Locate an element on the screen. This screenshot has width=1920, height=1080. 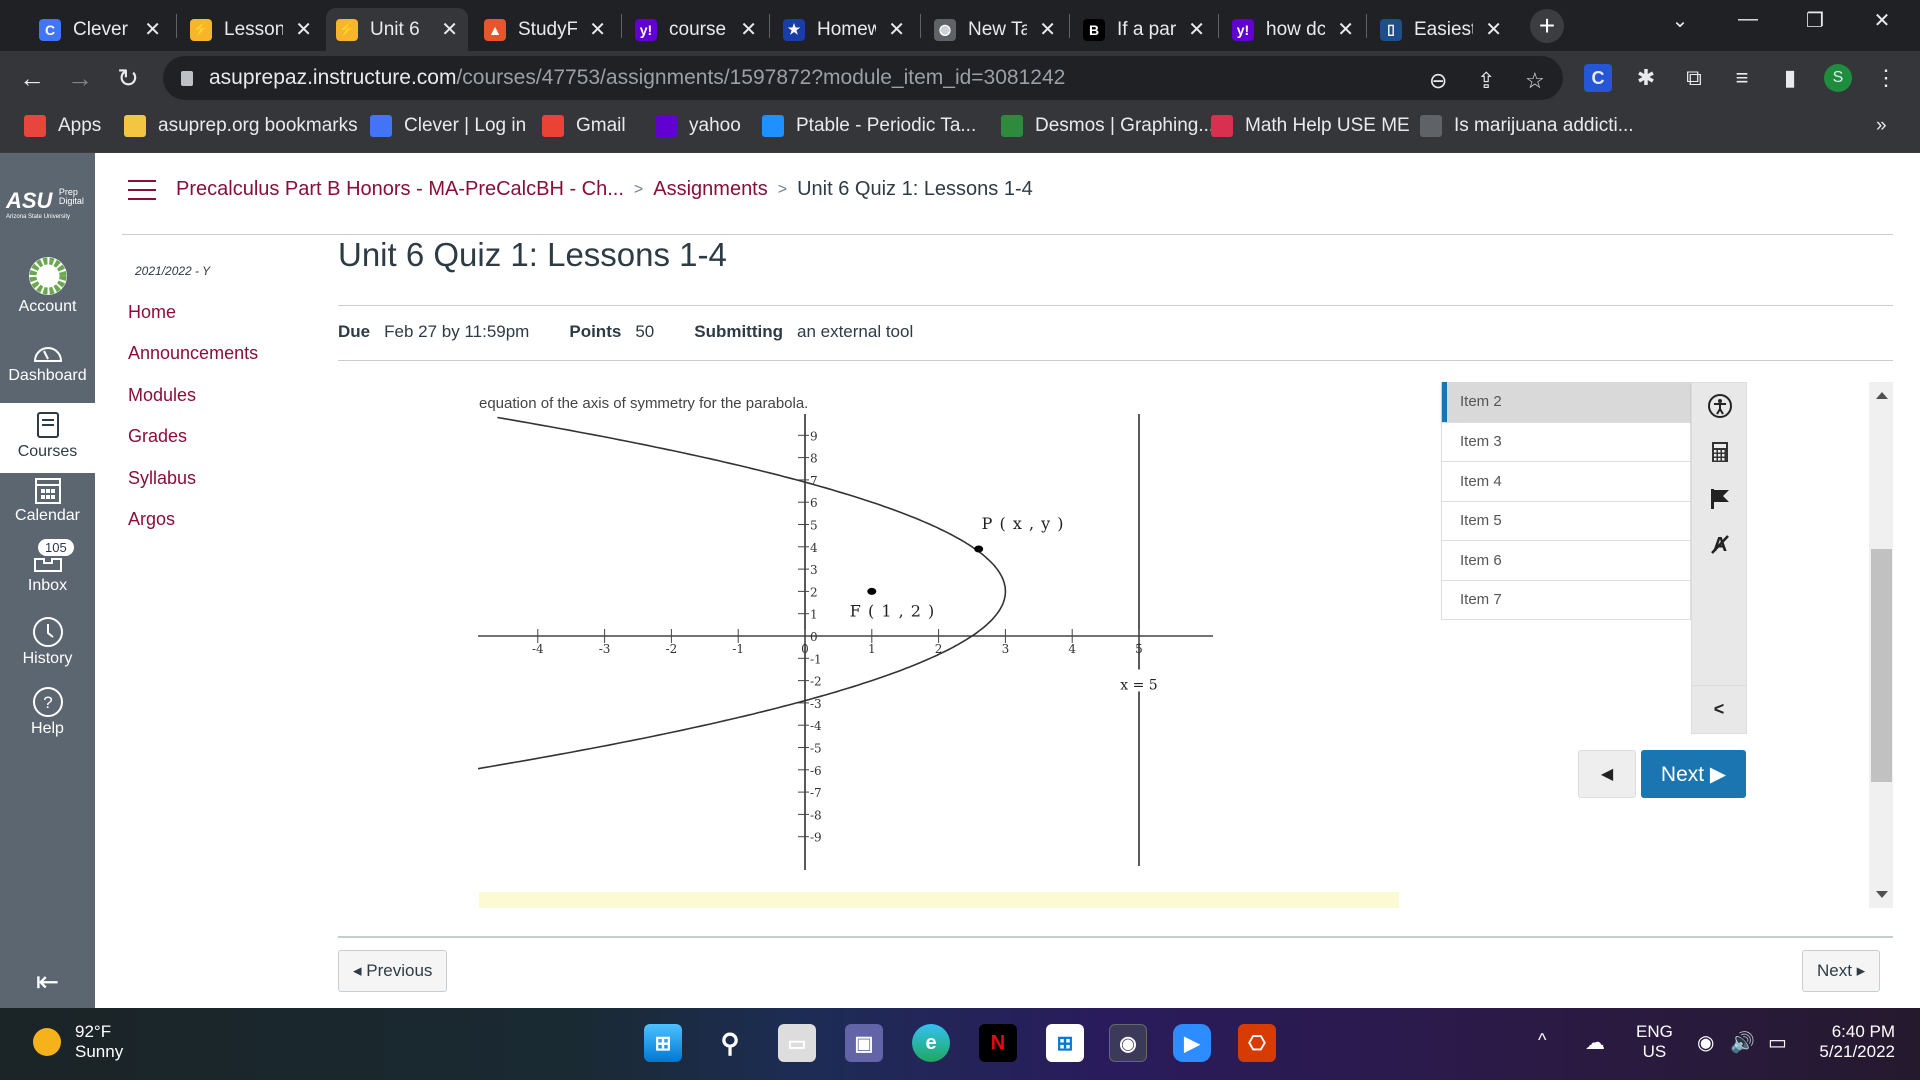
collapse-tools-button: < is located at coordinates (1719, 709).